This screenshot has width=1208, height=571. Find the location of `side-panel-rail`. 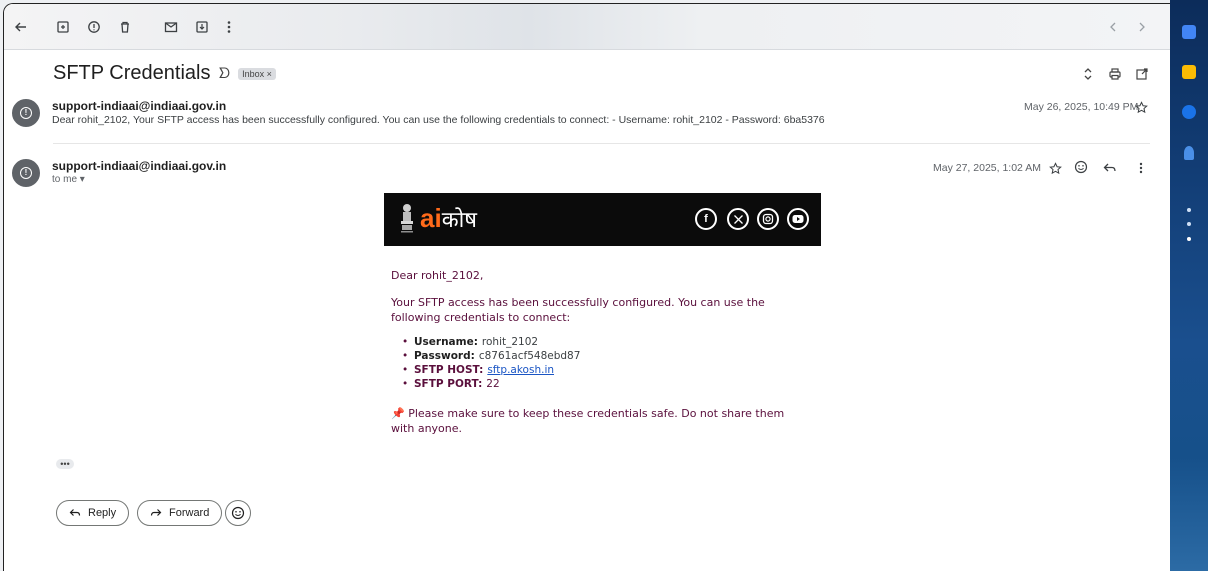

side-panel-rail is located at coordinates (1189, 285).